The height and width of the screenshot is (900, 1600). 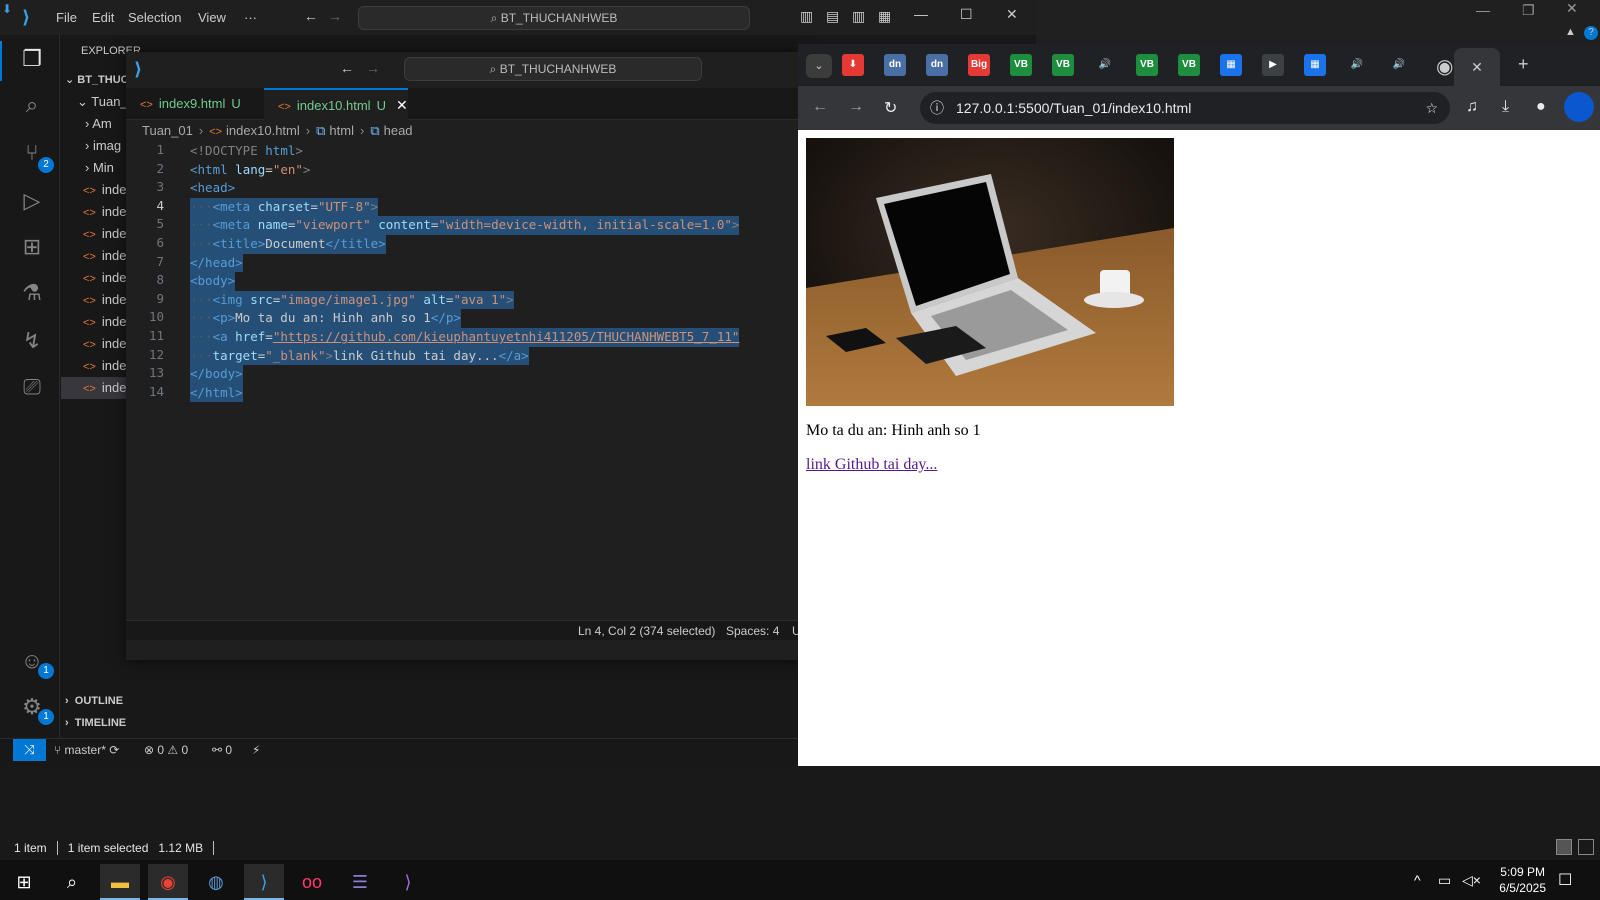 I want to click on toggle-secondary-sidebar-icon: ▥, so click(x=858, y=16).